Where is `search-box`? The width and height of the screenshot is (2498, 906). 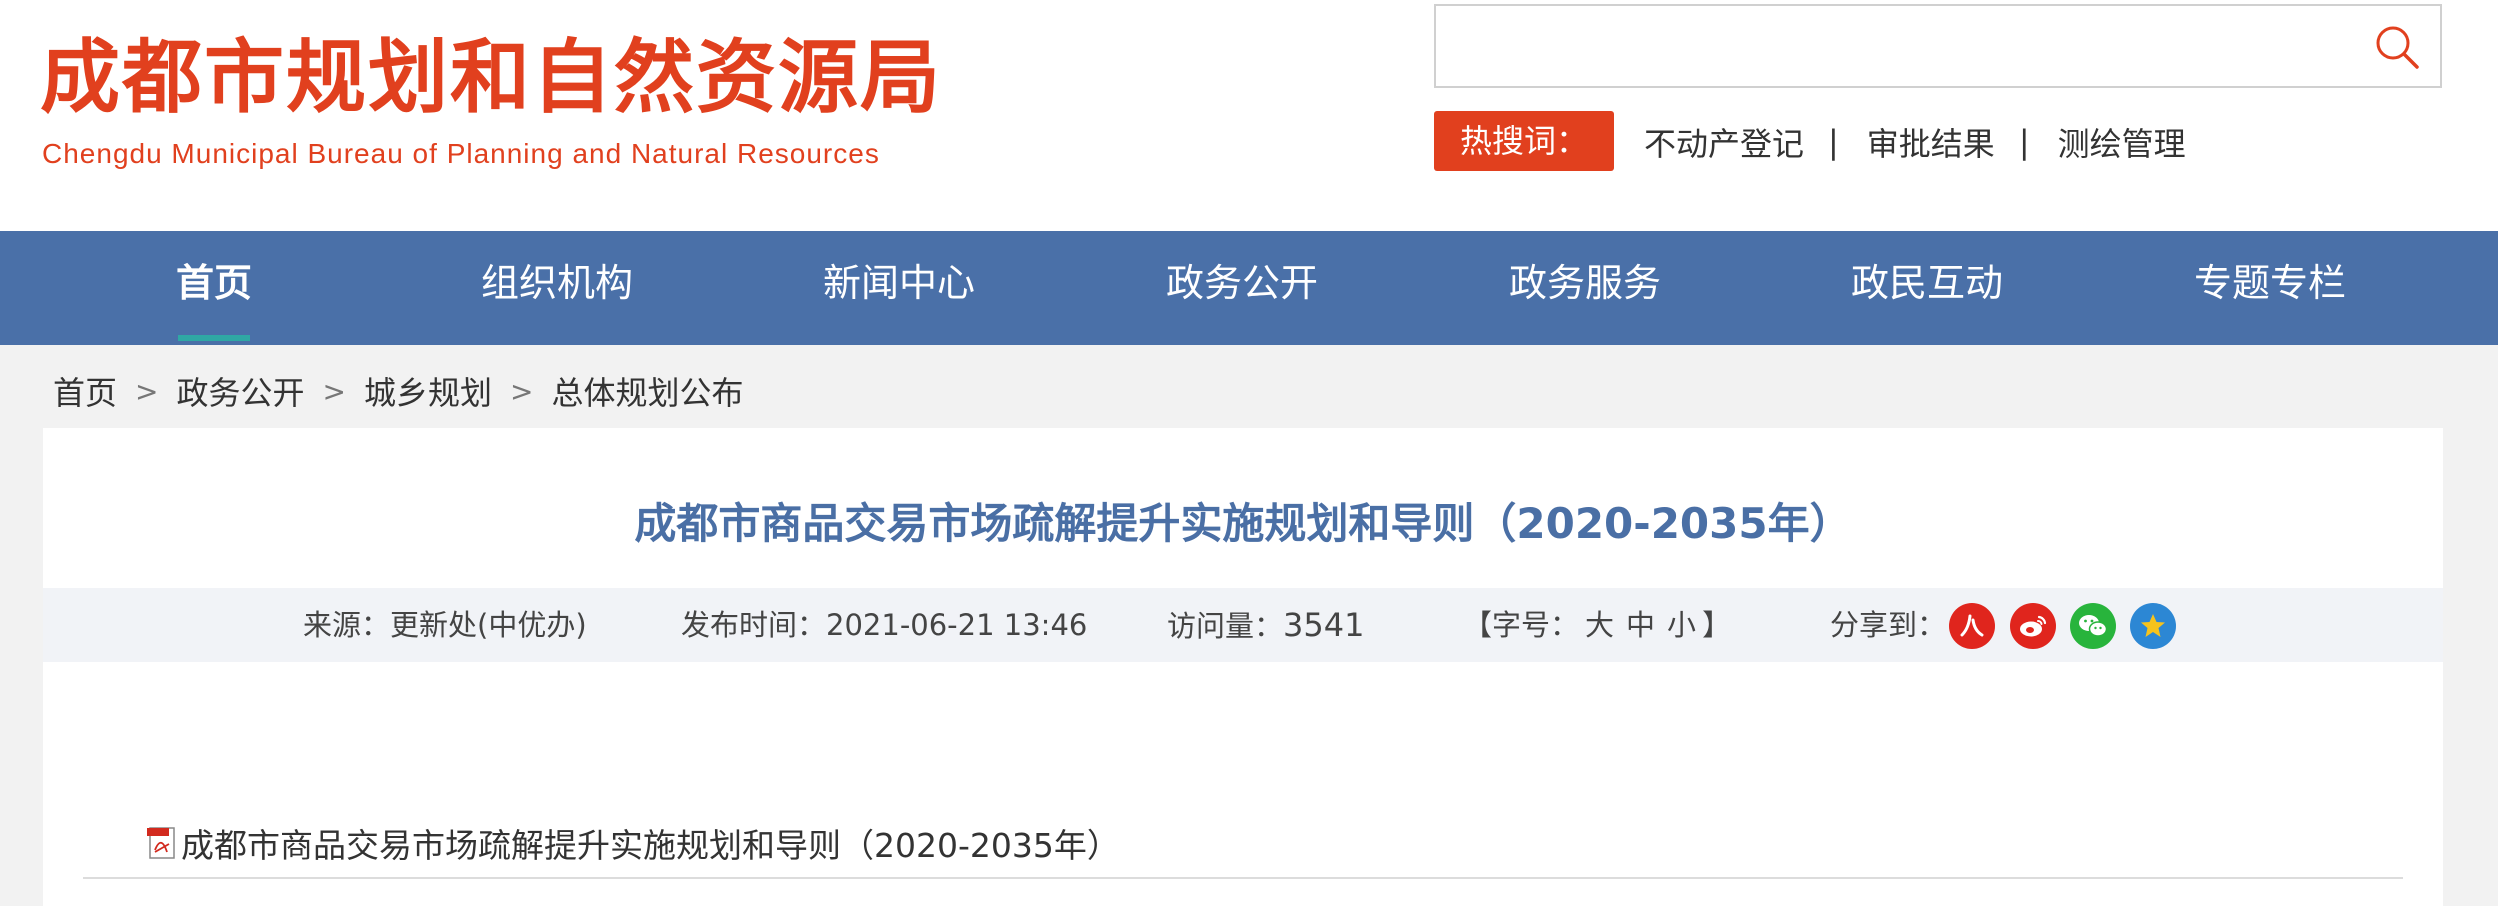 search-box is located at coordinates (1938, 46).